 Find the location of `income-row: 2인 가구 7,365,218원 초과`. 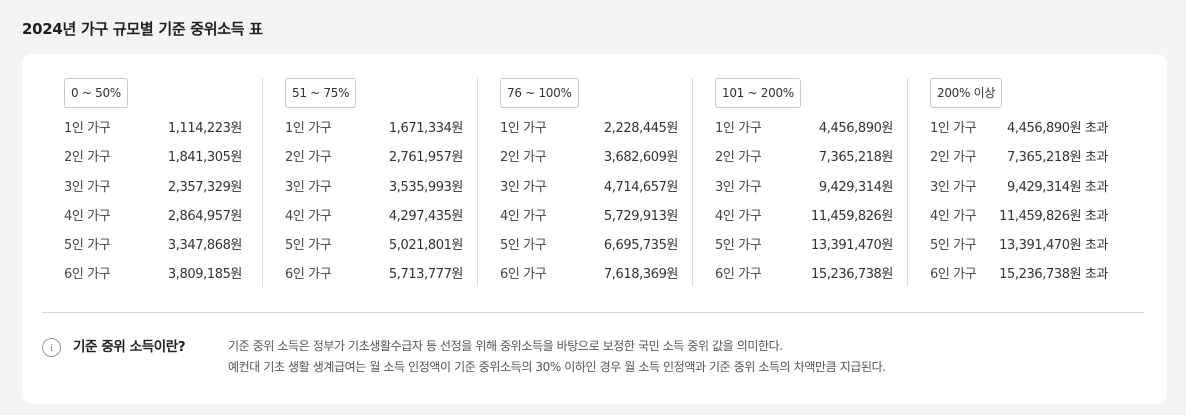

income-row: 2인 가구 7,365,218원 초과 is located at coordinates (1019, 157).